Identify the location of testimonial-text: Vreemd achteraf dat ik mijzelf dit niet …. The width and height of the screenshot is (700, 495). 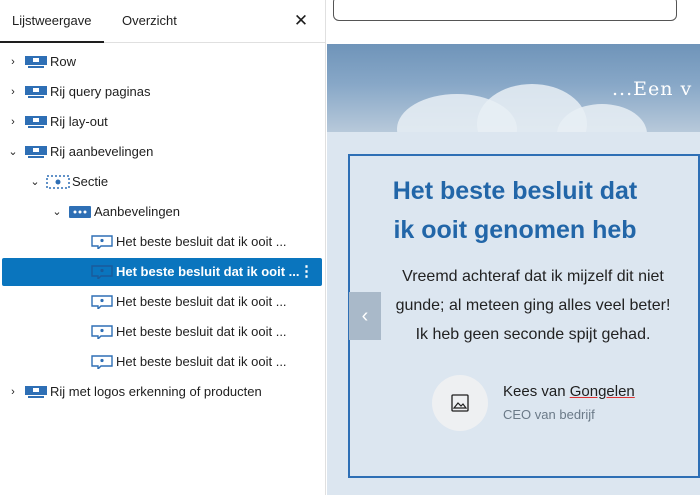
(533, 305).